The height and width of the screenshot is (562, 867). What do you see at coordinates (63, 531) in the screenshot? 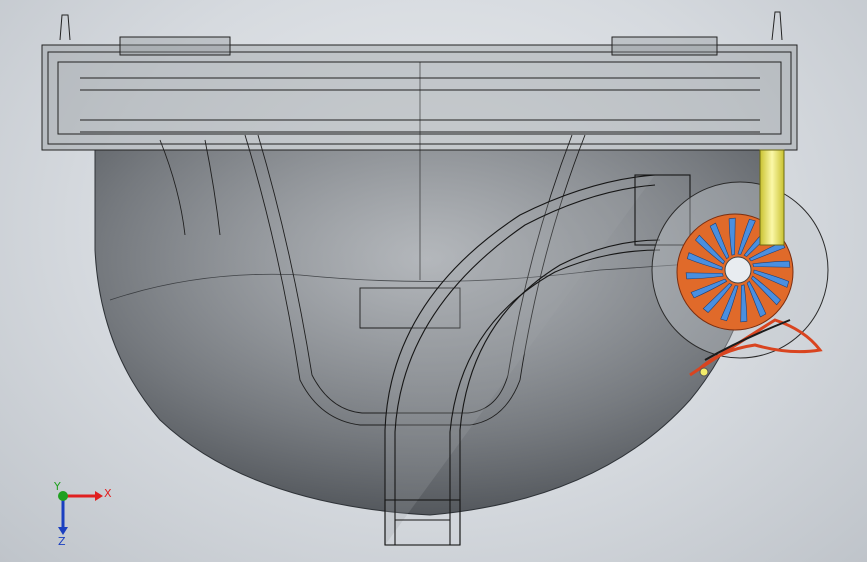
I see `z-axis-arrowhead` at bounding box center [63, 531].